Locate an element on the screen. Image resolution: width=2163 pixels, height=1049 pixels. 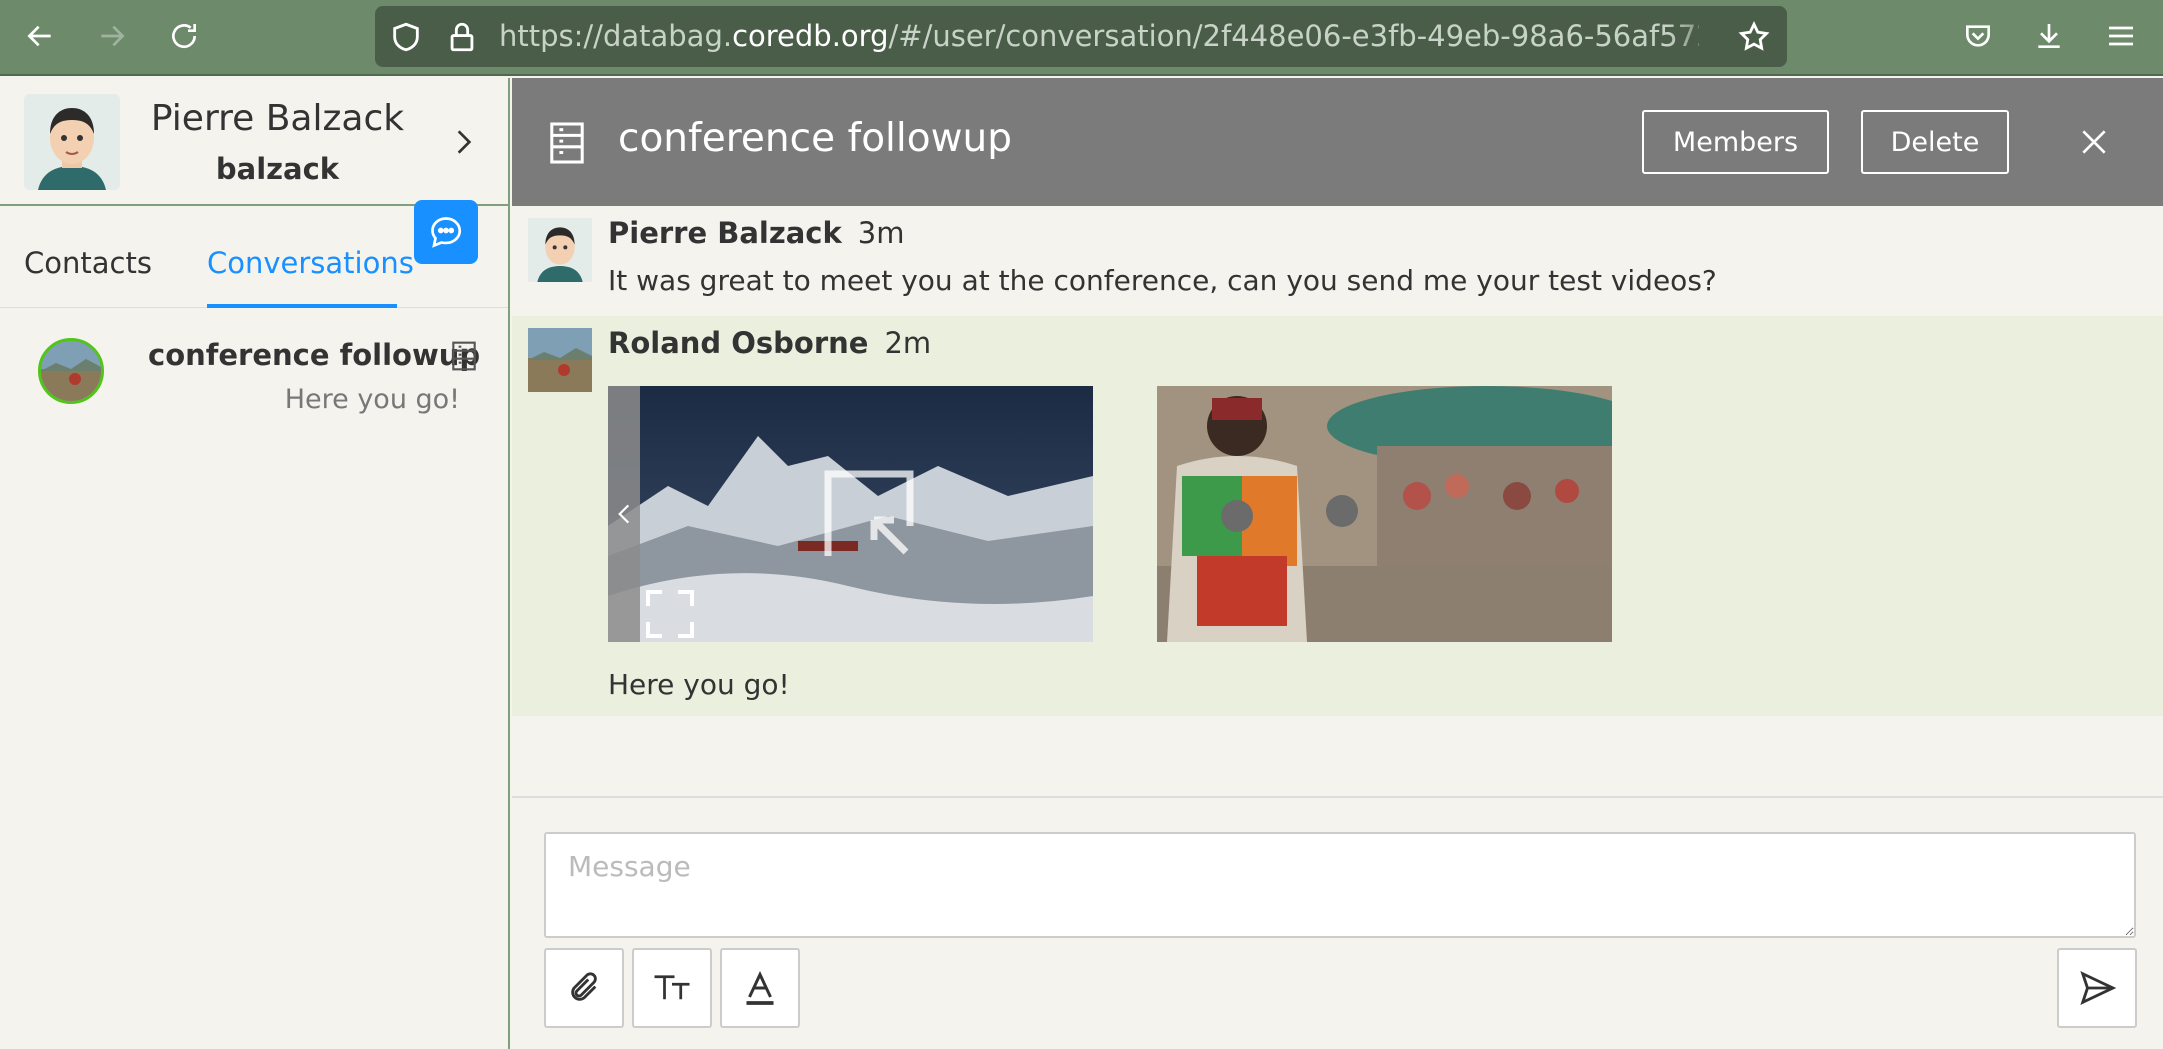
paperclip-icon is located at coordinates (584, 986).